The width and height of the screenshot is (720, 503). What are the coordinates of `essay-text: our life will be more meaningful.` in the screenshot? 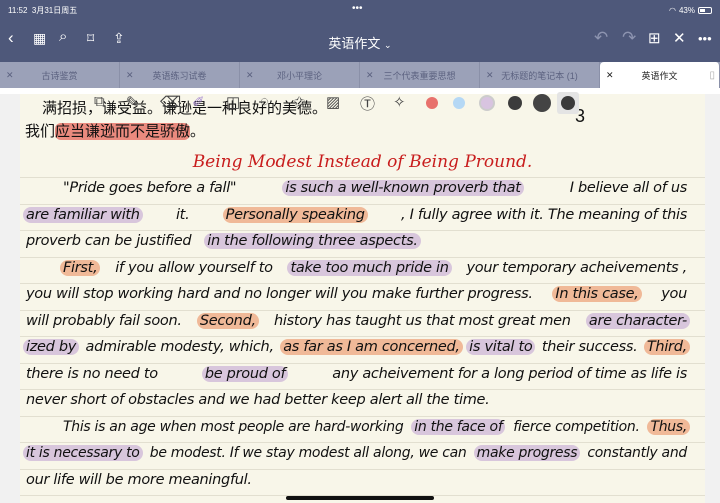 It's located at (139, 479).